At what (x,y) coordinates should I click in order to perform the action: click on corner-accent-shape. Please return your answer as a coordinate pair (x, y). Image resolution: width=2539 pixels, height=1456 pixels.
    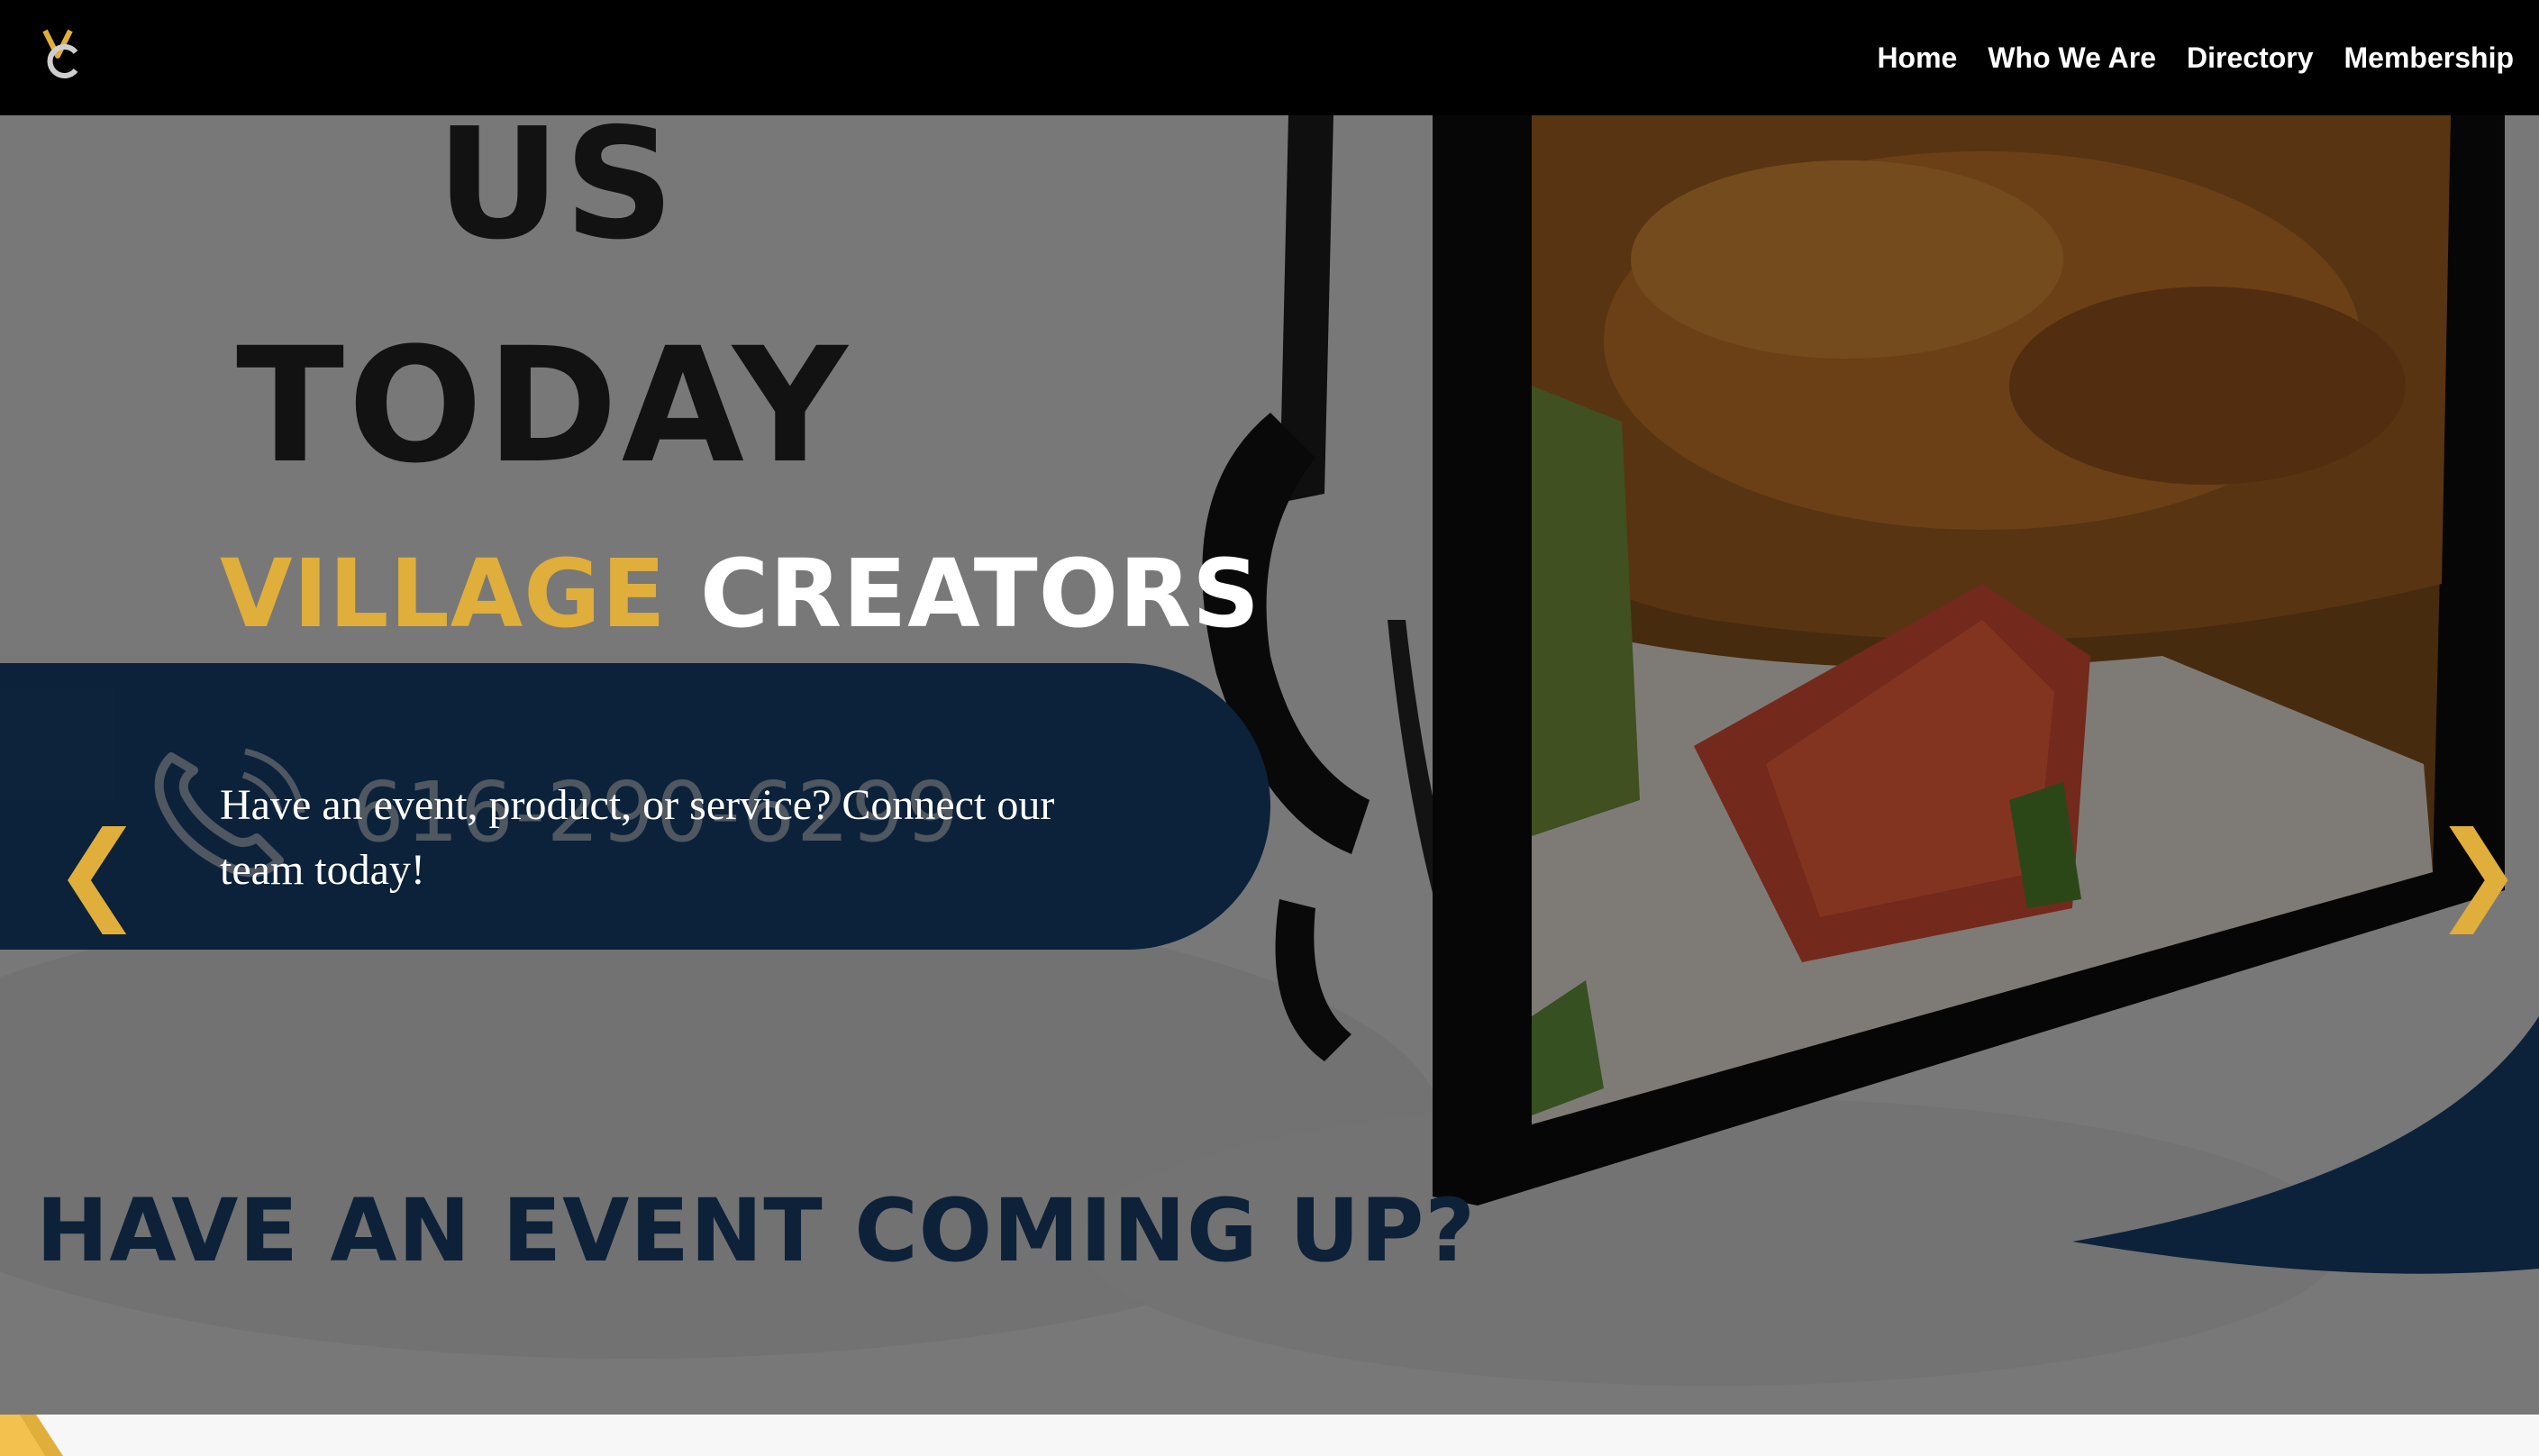
    Looking at the image, I should click on (32, 1435).